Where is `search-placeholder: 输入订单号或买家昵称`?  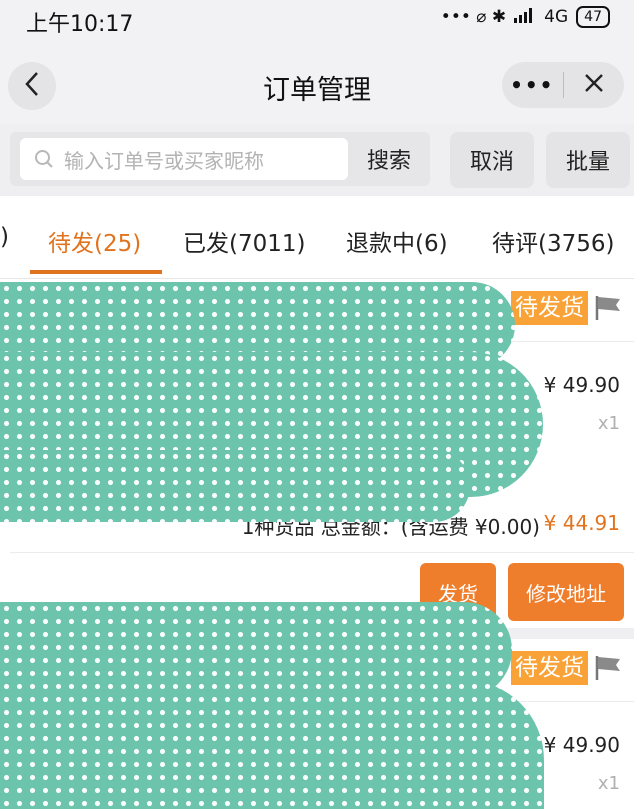 search-placeholder: 输入订单号或买家昵称 is located at coordinates (164, 160).